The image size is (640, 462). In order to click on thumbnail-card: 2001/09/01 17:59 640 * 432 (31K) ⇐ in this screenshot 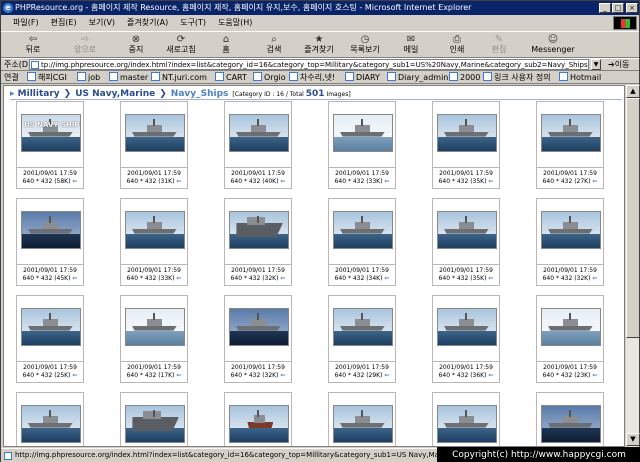, I will do `click(154, 145)`.